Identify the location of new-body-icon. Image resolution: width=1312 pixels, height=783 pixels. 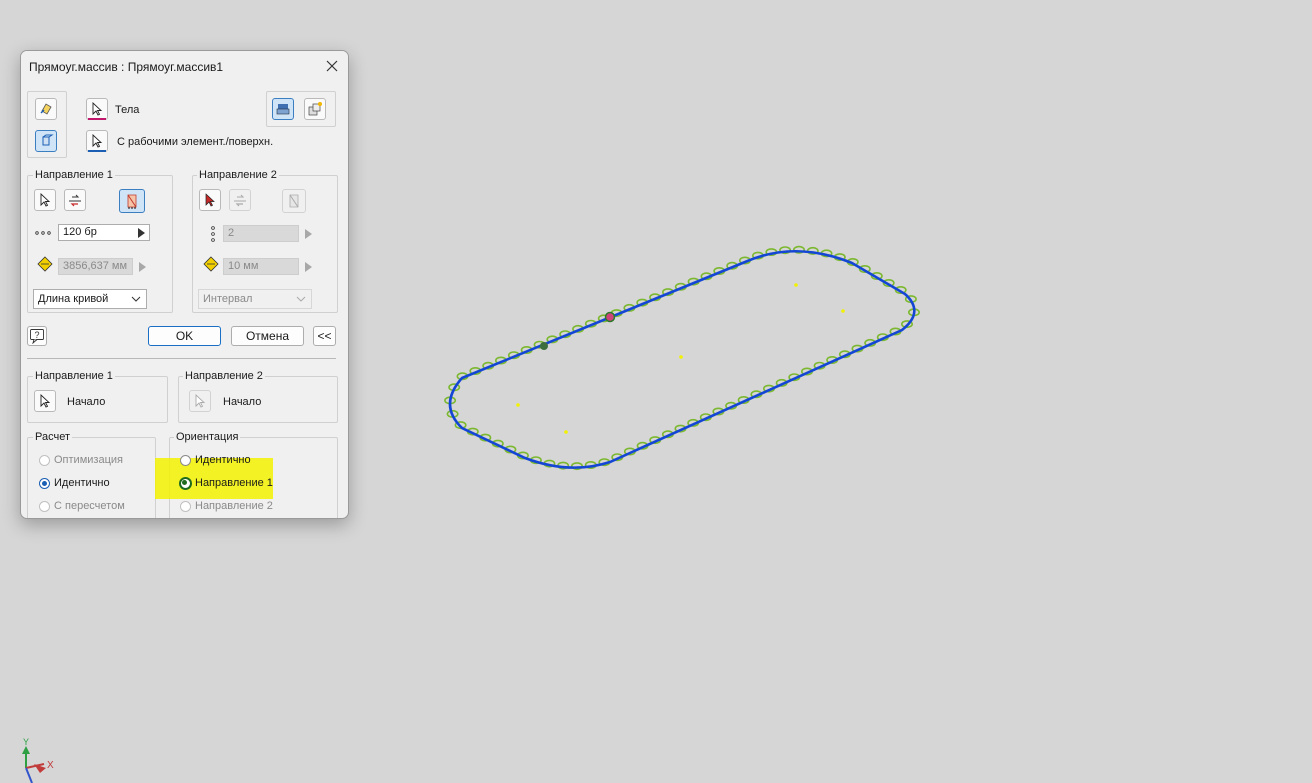
(315, 109).